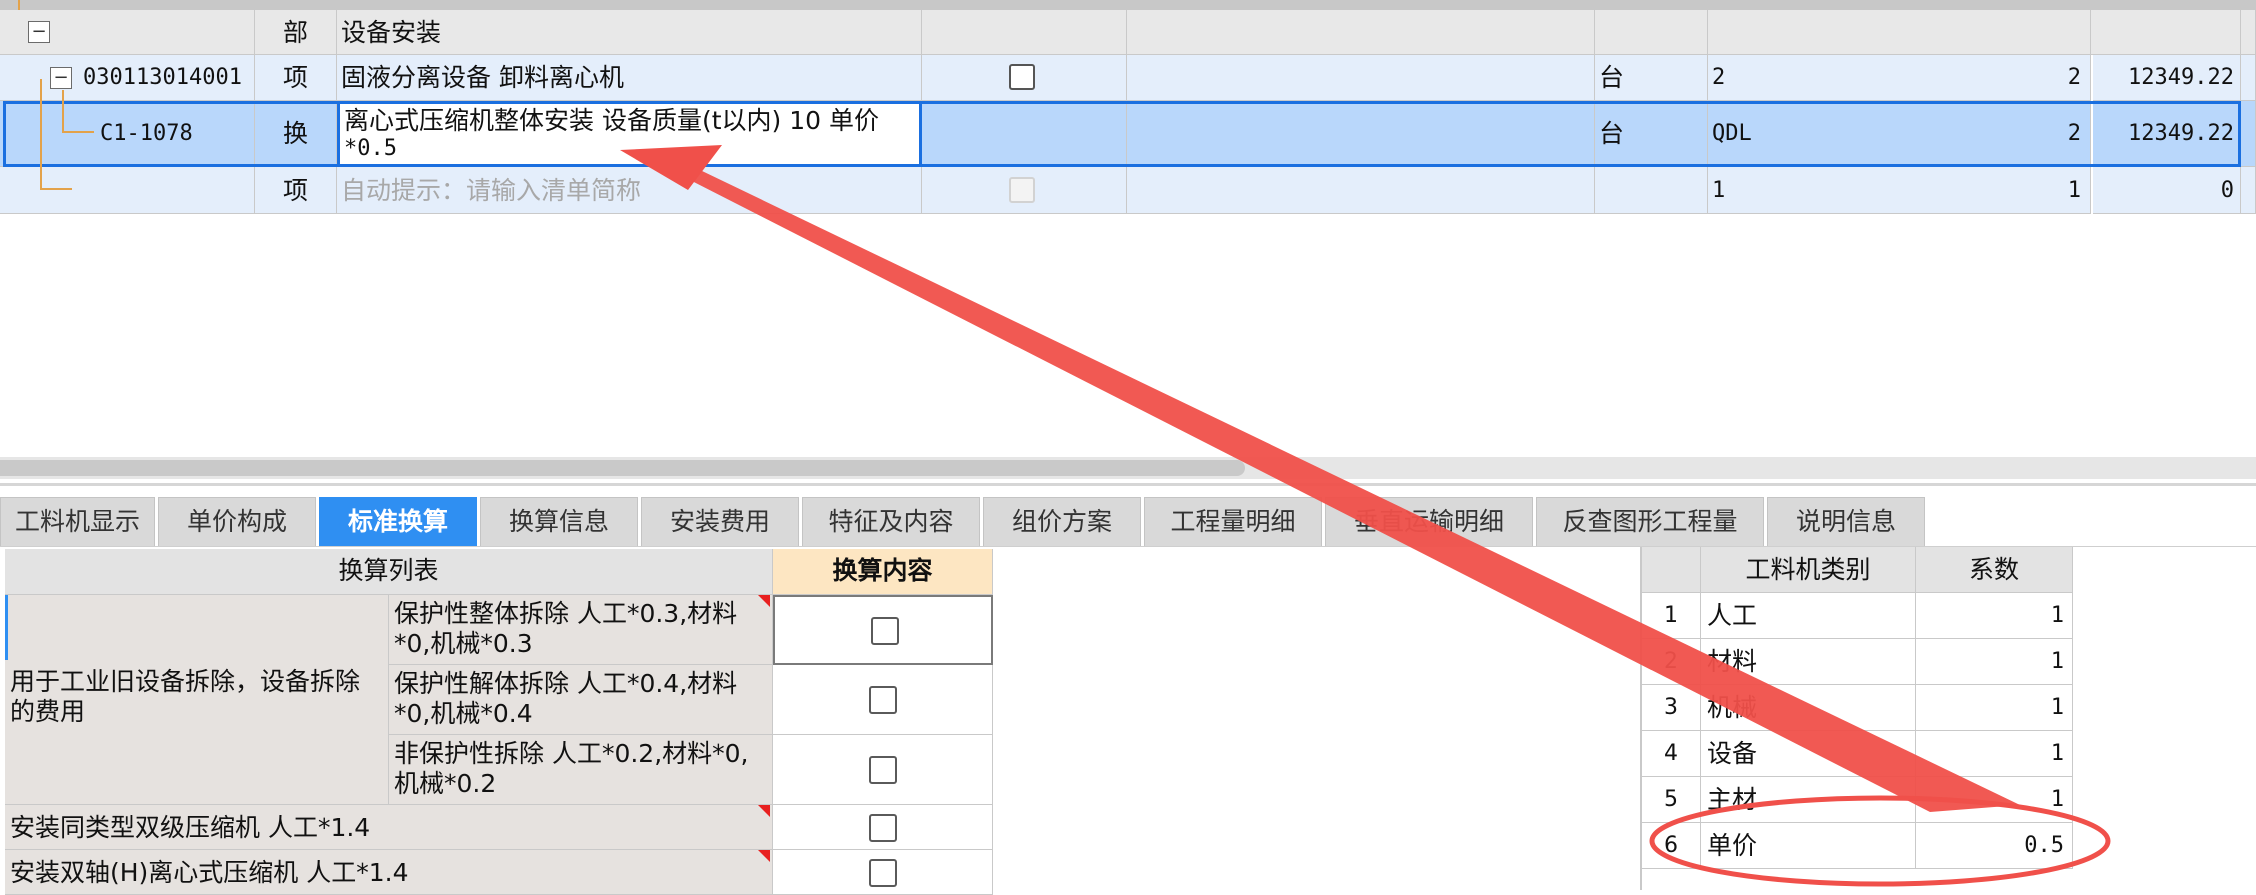 The height and width of the screenshot is (895, 2256). I want to click on name-cell: 设备安装, so click(629, 32).